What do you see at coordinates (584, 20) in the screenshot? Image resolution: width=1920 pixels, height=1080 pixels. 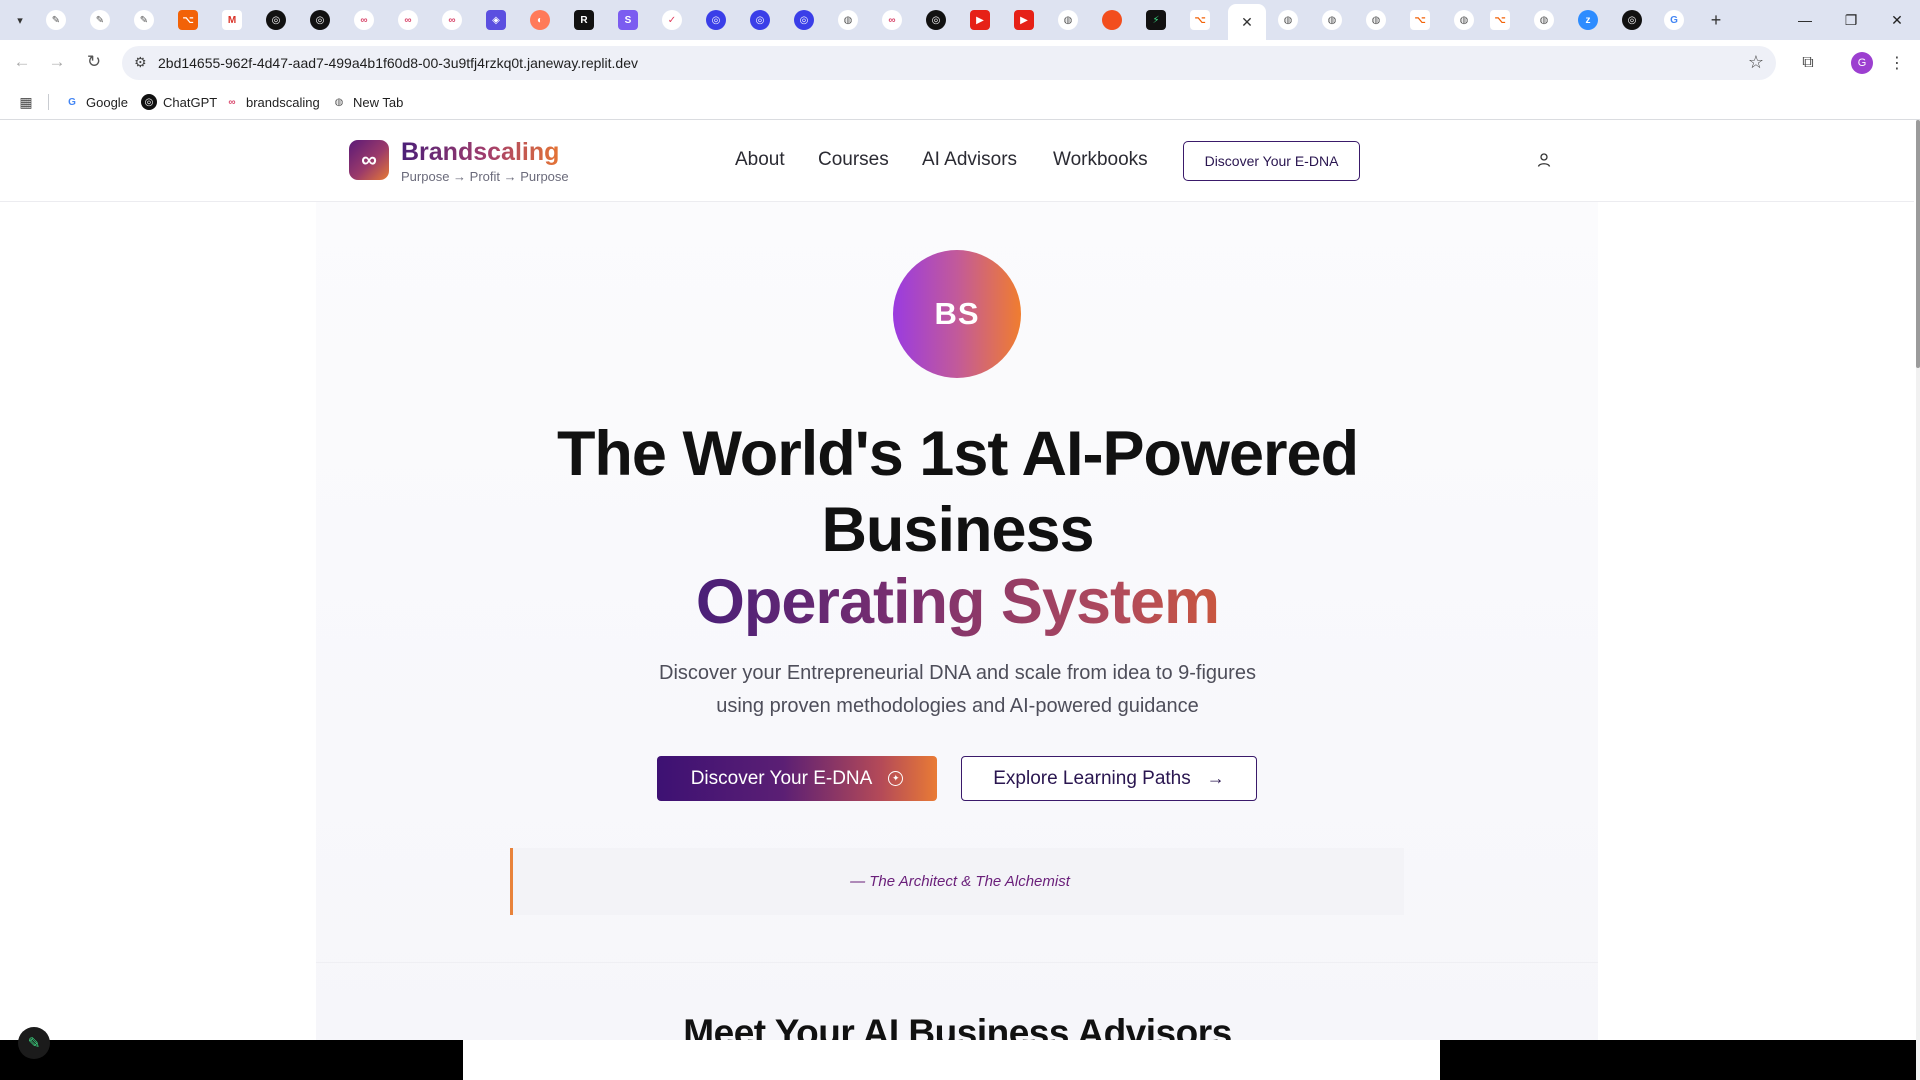 I see `tab-favicon: R` at bounding box center [584, 20].